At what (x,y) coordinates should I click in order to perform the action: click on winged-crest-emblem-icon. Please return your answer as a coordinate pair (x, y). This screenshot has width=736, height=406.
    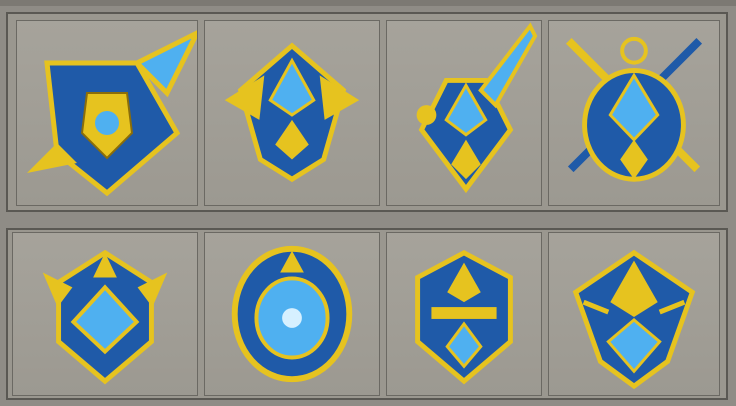
    Looking at the image, I should click on (292, 112).